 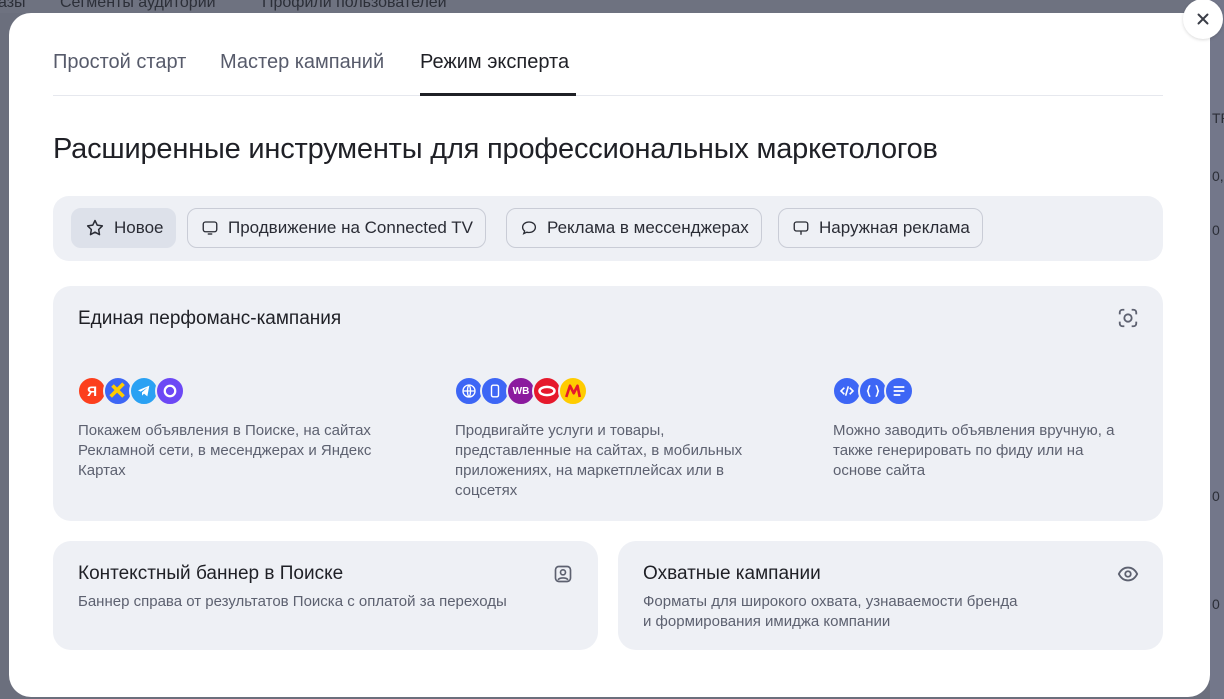 What do you see at coordinates (801, 228) in the screenshot?
I see `billboard-icon` at bounding box center [801, 228].